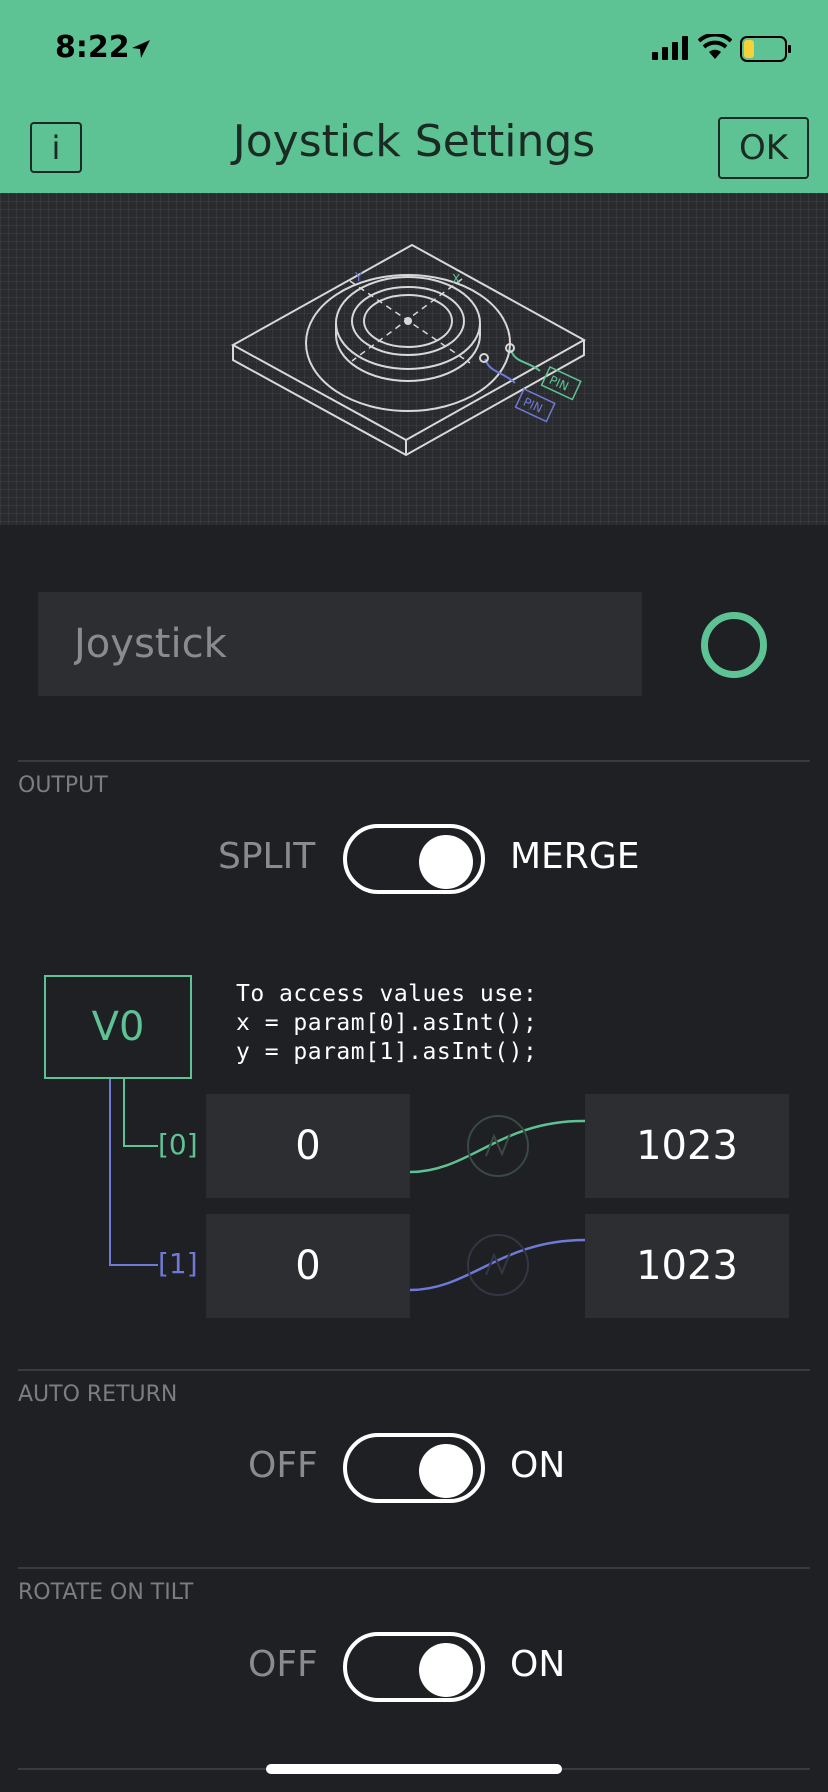 The height and width of the screenshot is (1792, 828). Describe the element at coordinates (559, 383) in the screenshot. I see `pin-label-green: PIN` at that location.